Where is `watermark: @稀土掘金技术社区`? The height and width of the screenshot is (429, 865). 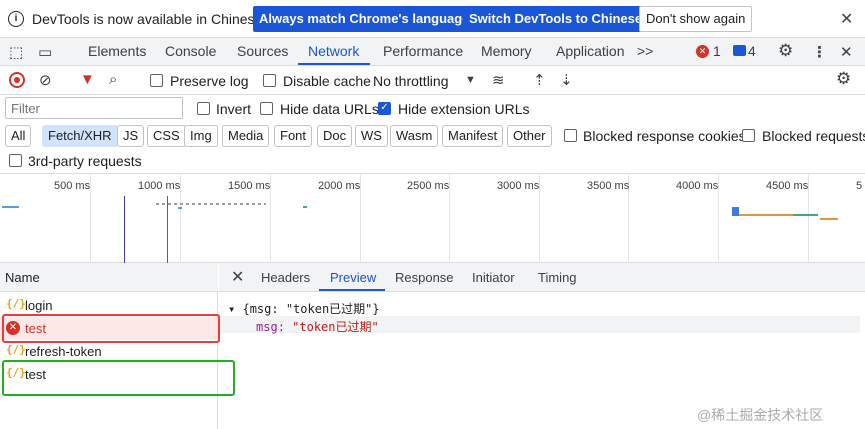 watermark: @稀土掘金技术社区 is located at coordinates (760, 415).